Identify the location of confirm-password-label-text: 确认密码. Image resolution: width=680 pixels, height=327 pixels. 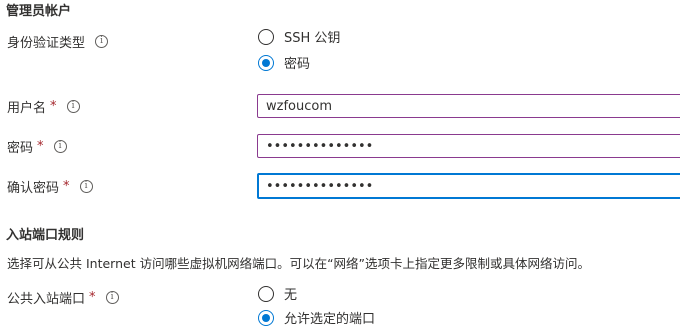
(33, 188).